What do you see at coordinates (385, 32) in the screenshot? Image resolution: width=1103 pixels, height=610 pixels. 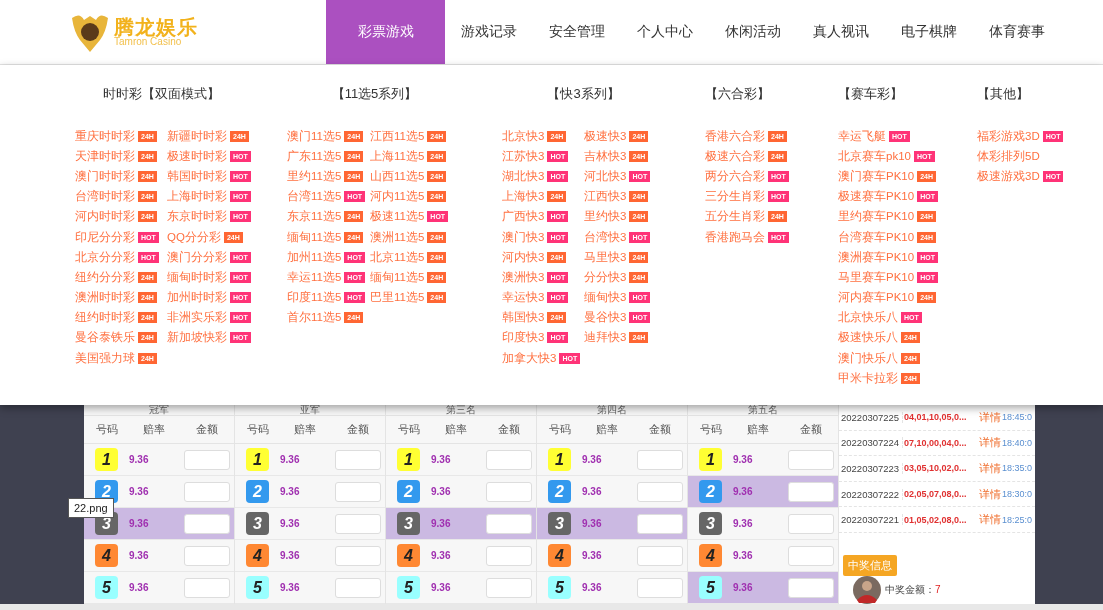 I see `nav-tab: 彩票游戏` at bounding box center [385, 32].